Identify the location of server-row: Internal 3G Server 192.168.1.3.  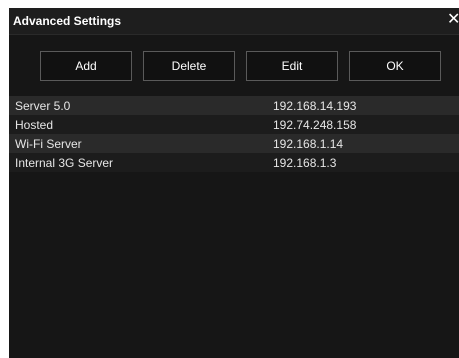
(234, 162).